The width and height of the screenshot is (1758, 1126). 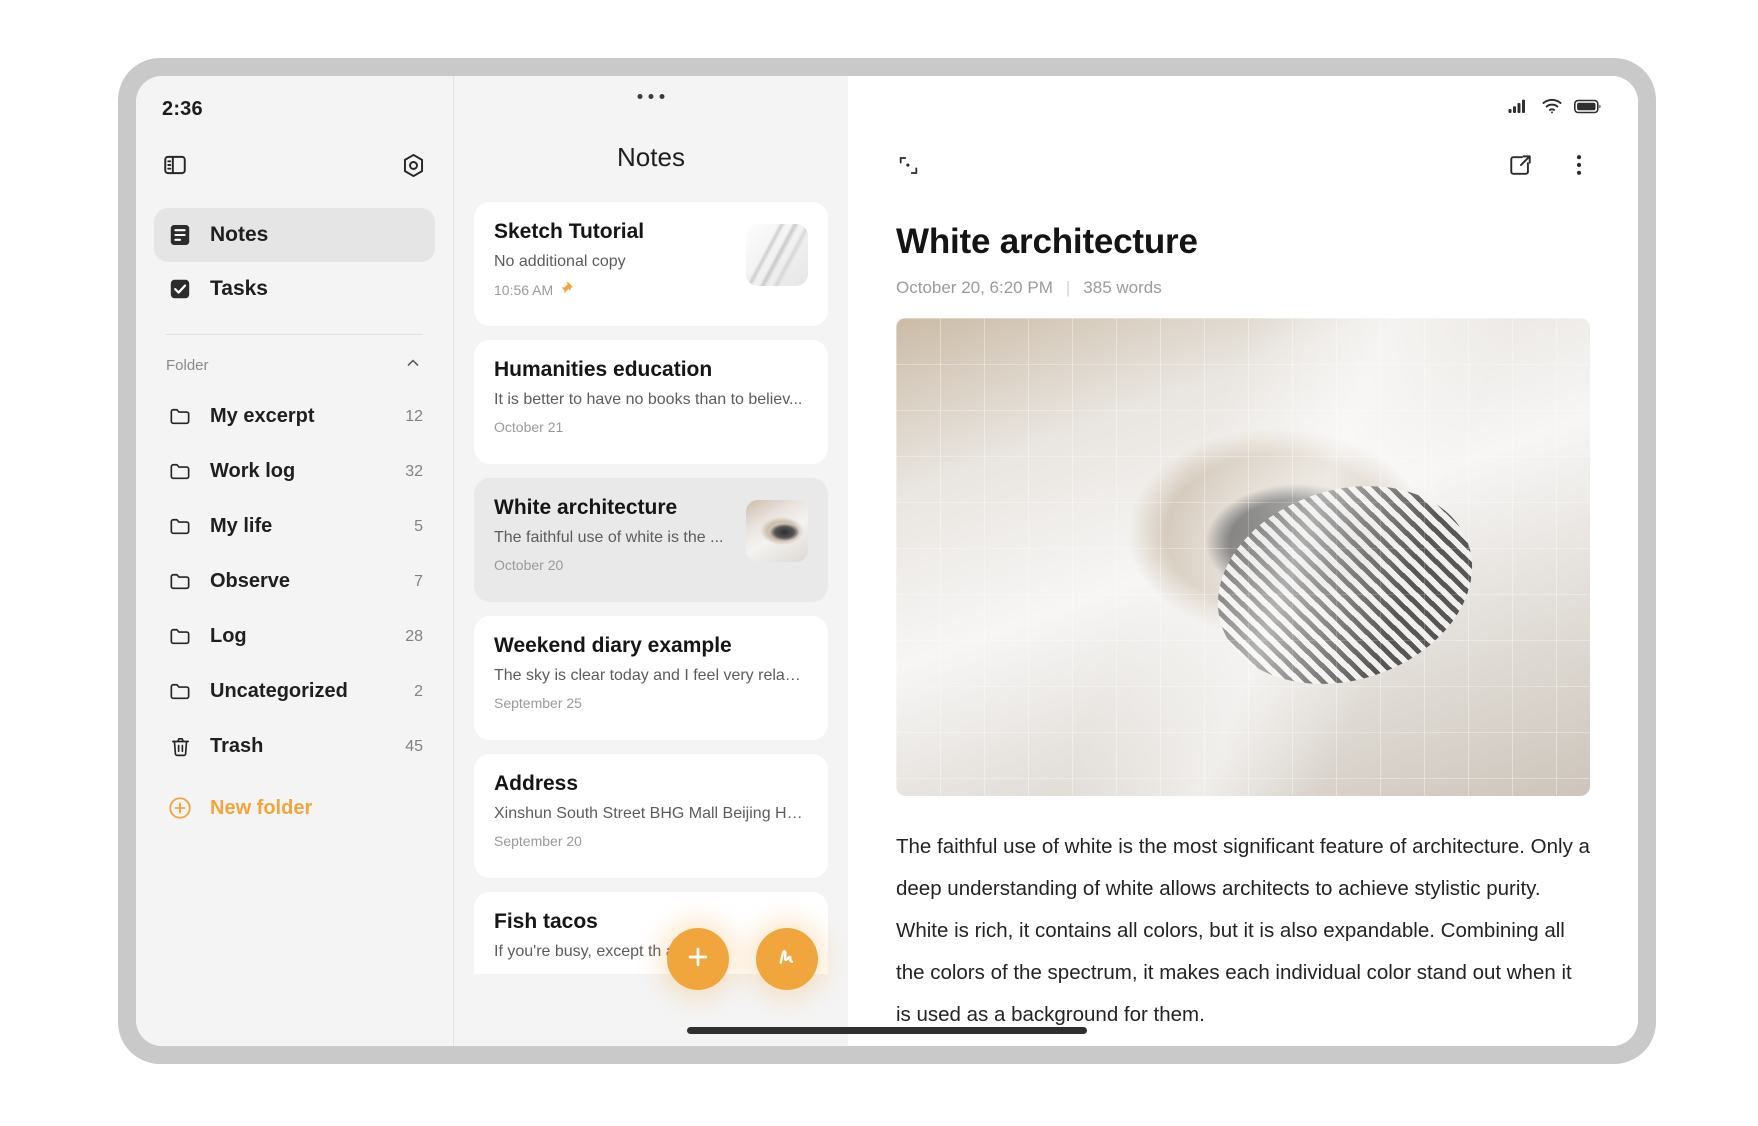 What do you see at coordinates (1520, 165) in the screenshot?
I see `share-external-icon` at bounding box center [1520, 165].